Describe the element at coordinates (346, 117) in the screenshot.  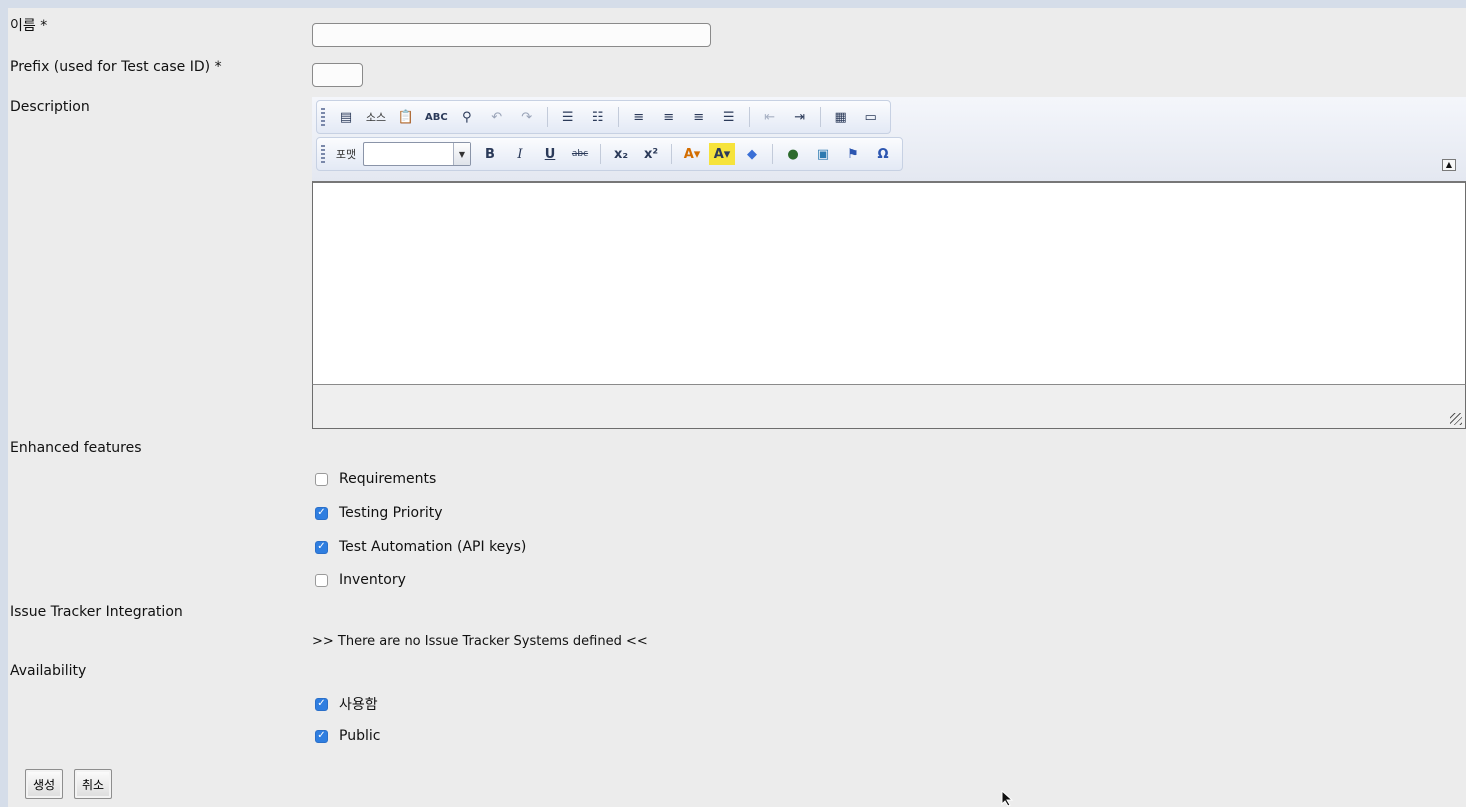
I see `page-icon: ▤` at that location.